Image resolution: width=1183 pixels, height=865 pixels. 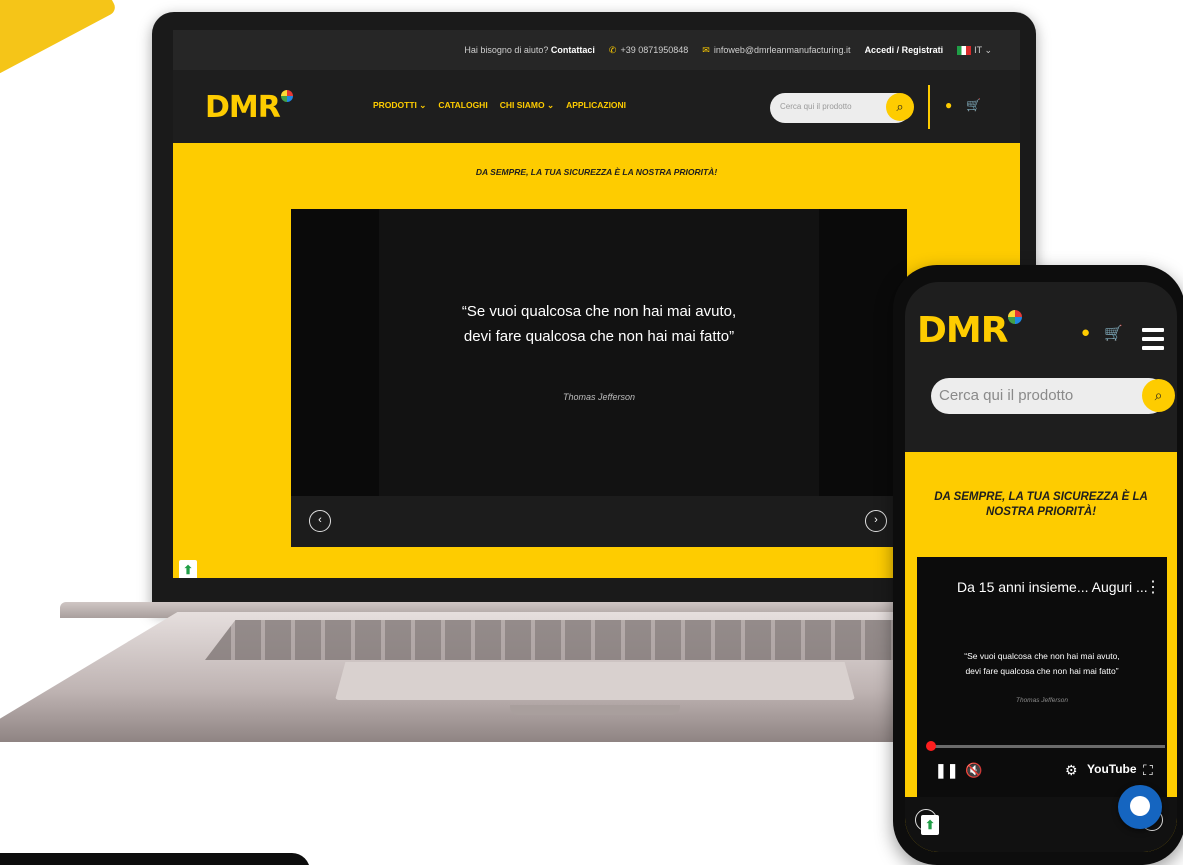 I want to click on laptop-trackpad, so click(x=595, y=681).